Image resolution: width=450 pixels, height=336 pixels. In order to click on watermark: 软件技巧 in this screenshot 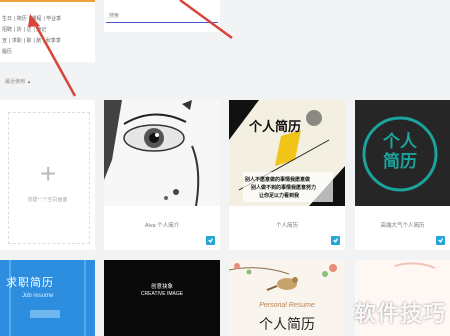, I will do `click(399, 313)`.